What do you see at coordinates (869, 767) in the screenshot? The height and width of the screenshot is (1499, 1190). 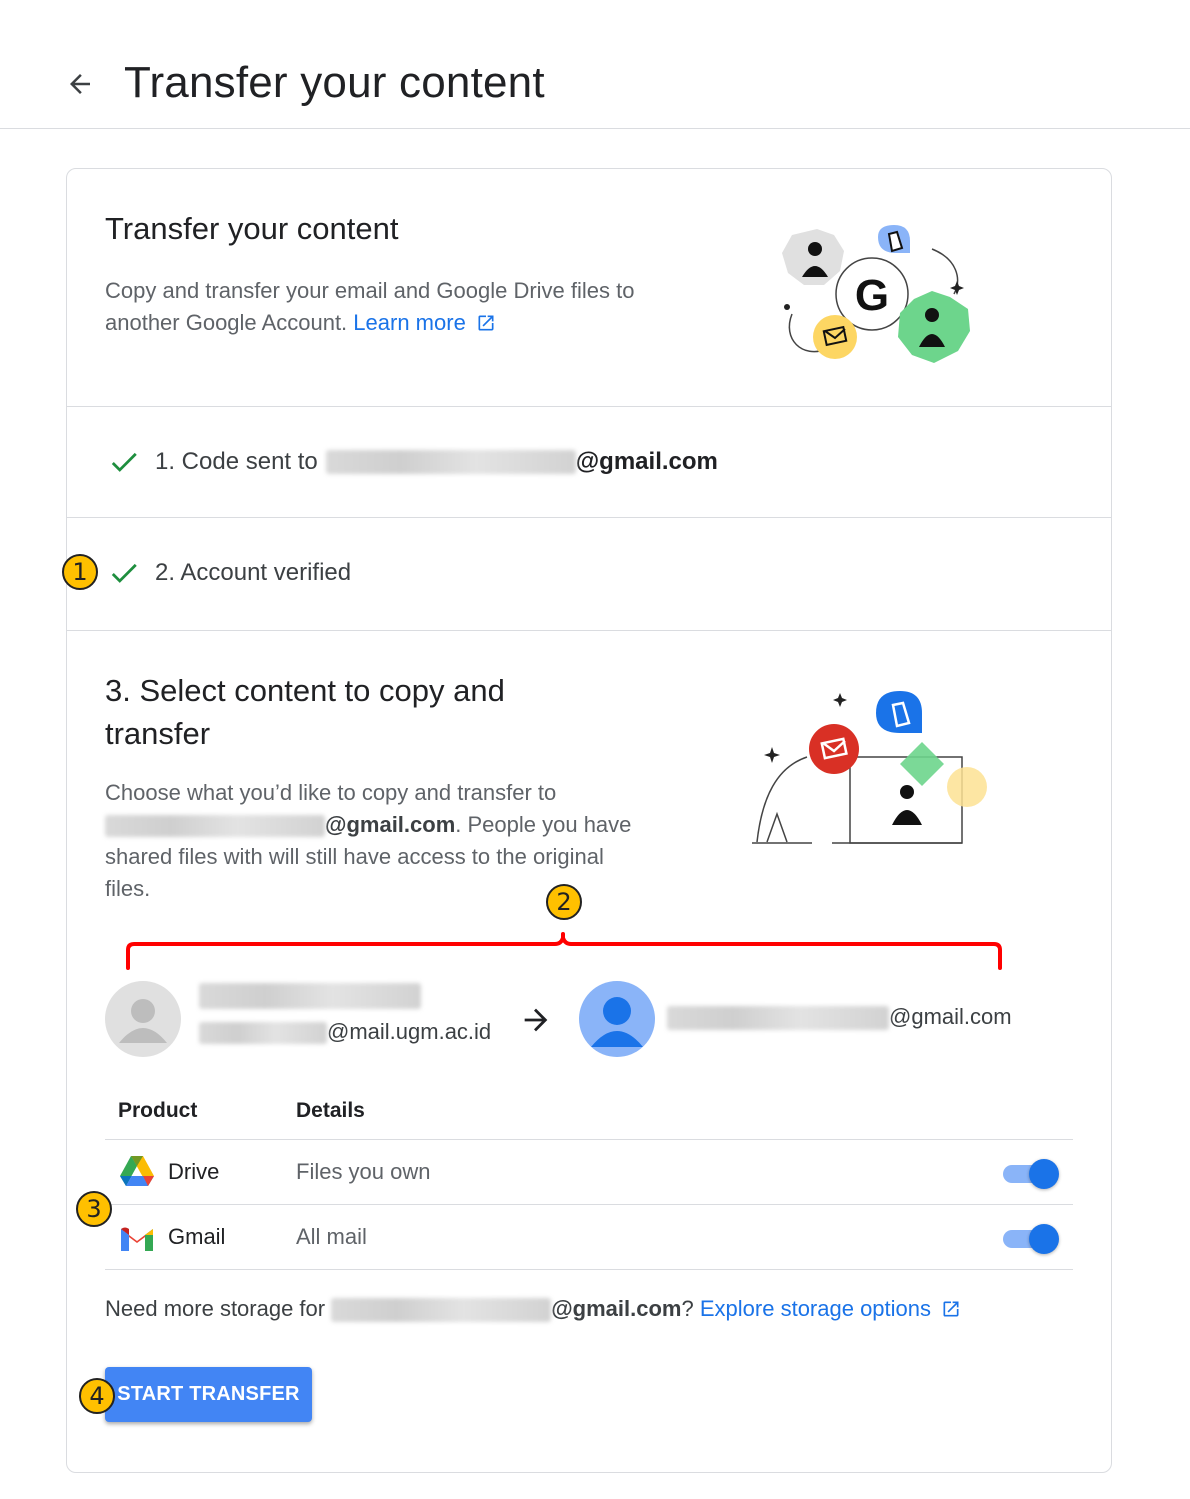 I see `select-content-illustration` at bounding box center [869, 767].